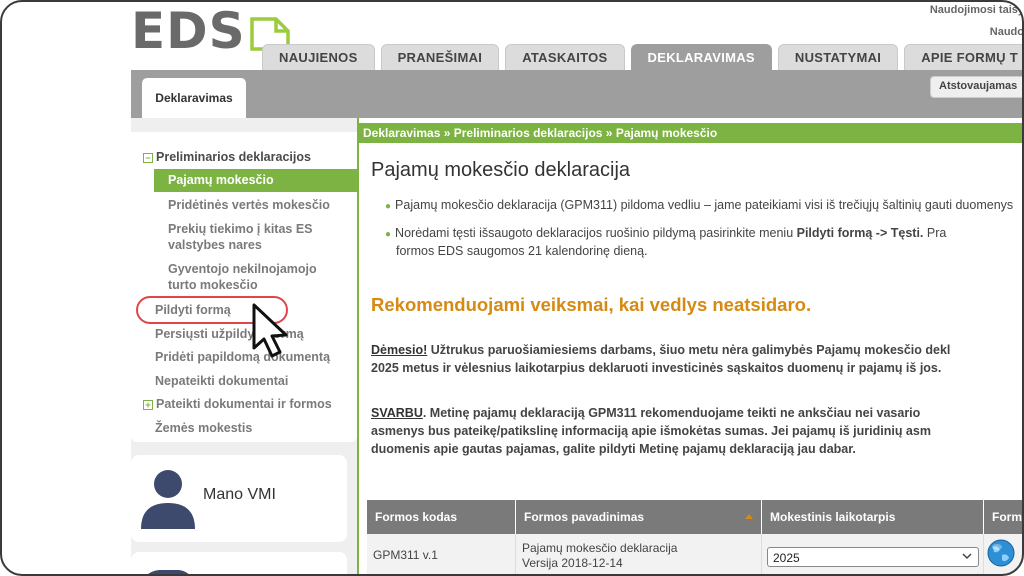  I want to click on cell-code: GPM311 v.1, so click(441, 555).